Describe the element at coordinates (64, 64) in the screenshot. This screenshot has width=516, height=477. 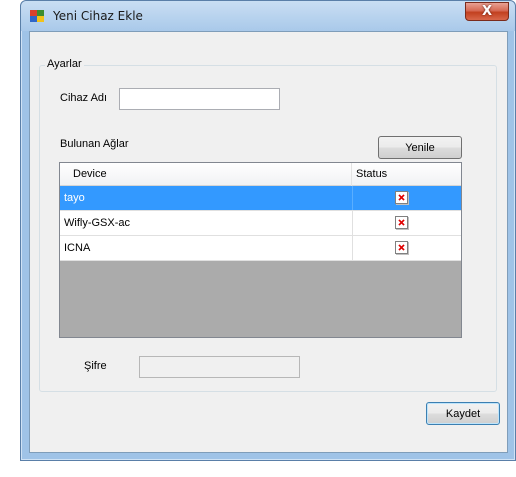
I see `settings-group-legend: Ayarlar` at that location.